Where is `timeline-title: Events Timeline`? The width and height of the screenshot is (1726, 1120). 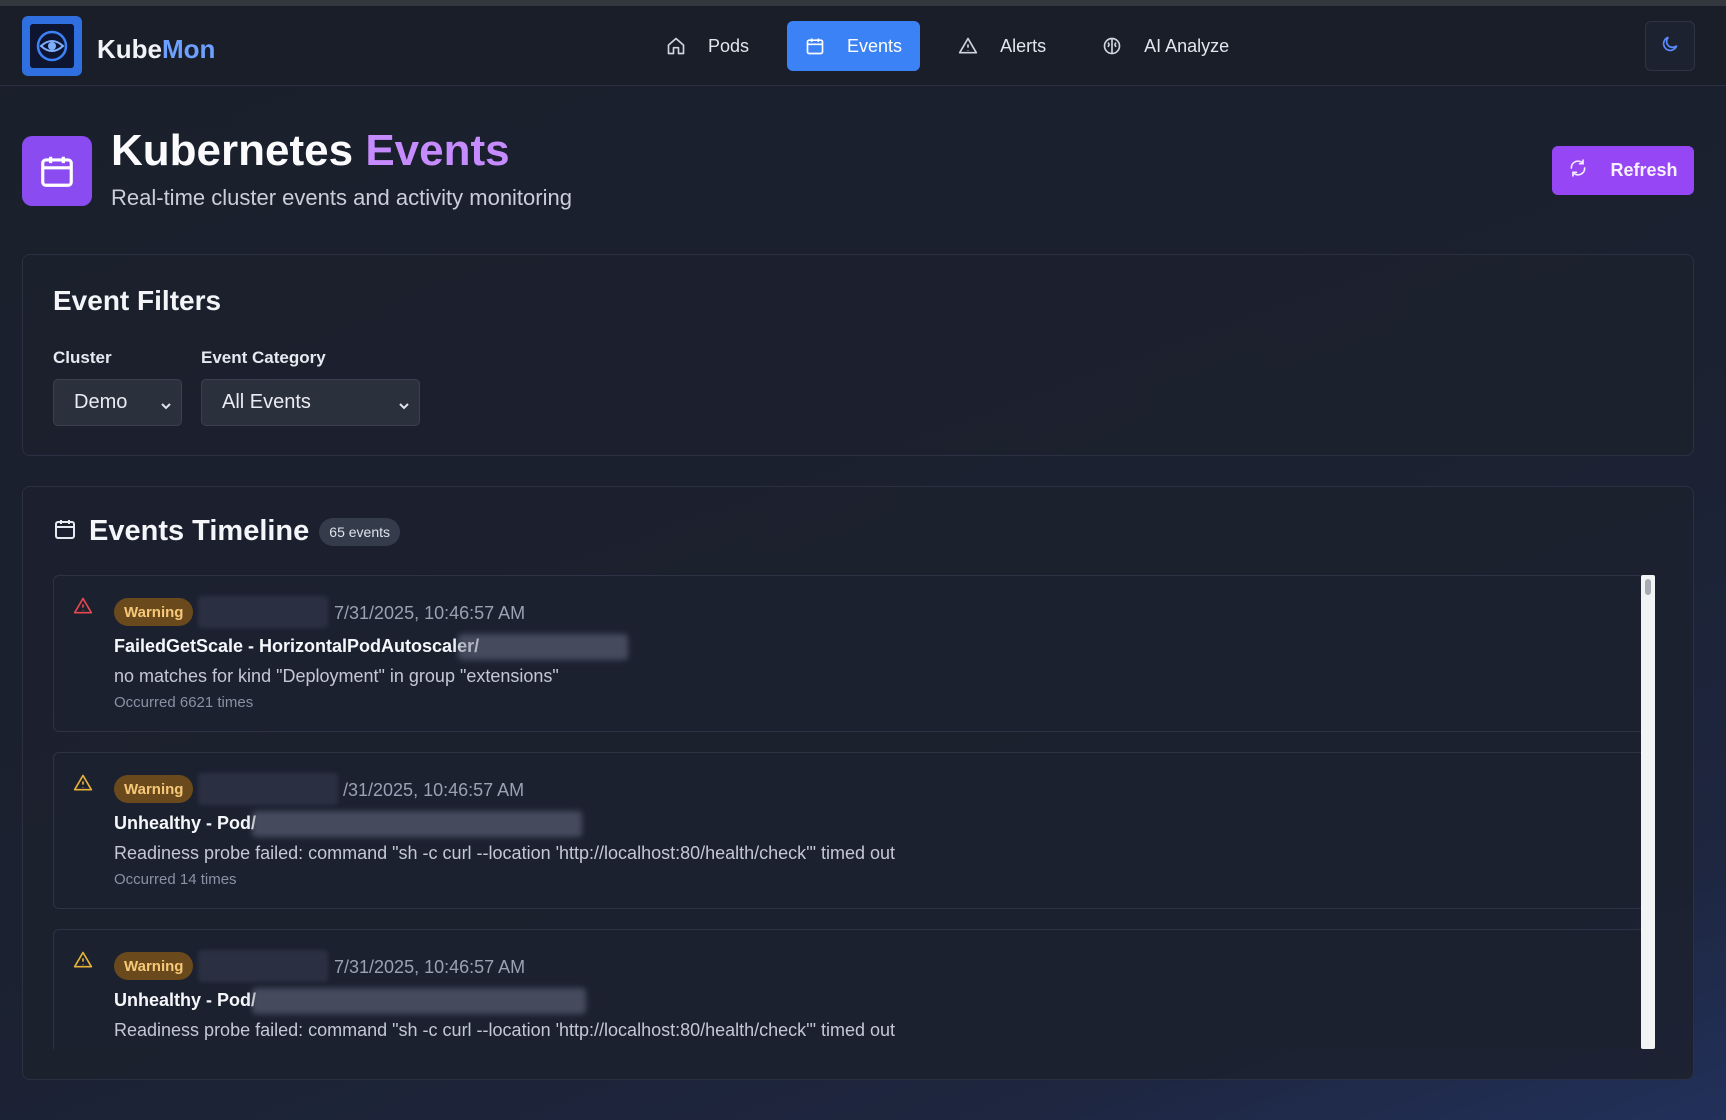 timeline-title: Events Timeline is located at coordinates (199, 531).